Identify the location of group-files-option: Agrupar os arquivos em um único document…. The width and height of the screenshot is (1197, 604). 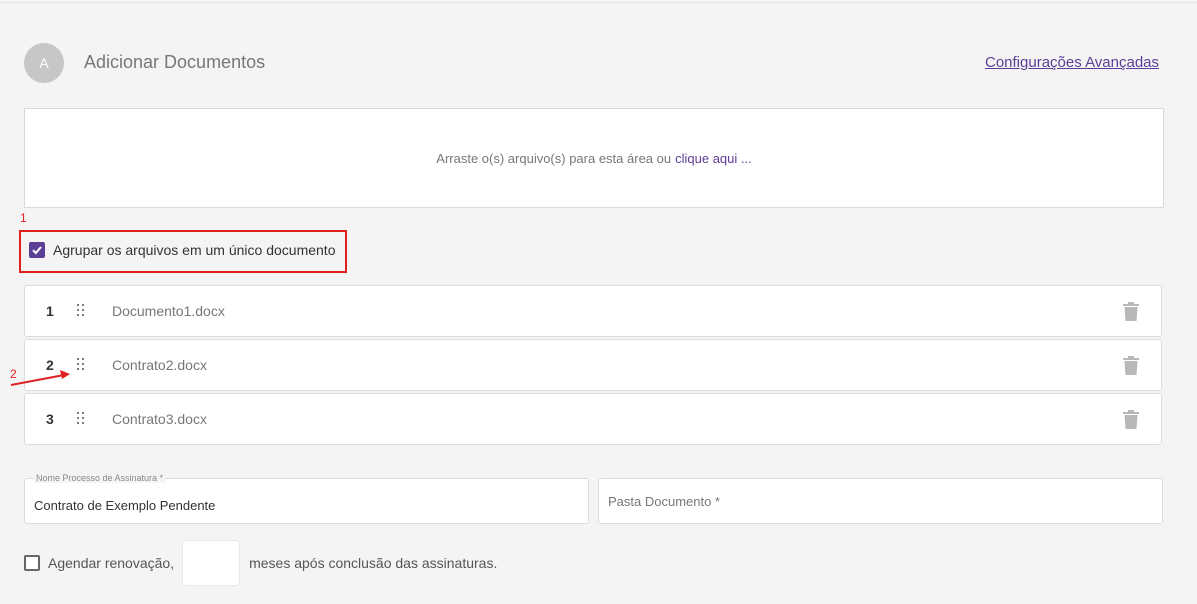
(182, 250).